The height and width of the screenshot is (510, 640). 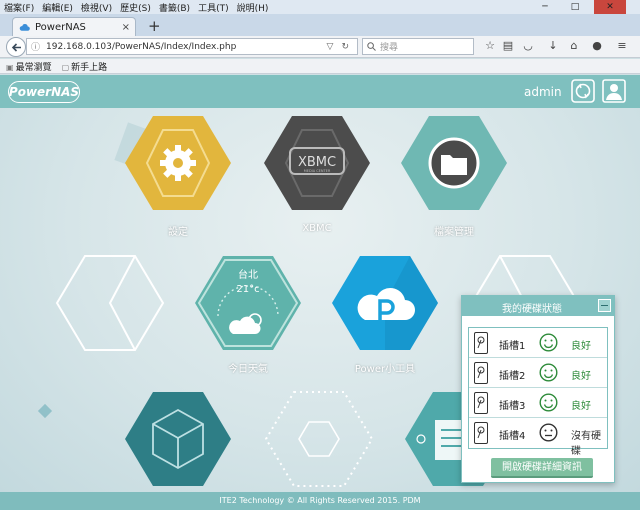 I want to click on empty-slot-tile, so click(x=110, y=303).